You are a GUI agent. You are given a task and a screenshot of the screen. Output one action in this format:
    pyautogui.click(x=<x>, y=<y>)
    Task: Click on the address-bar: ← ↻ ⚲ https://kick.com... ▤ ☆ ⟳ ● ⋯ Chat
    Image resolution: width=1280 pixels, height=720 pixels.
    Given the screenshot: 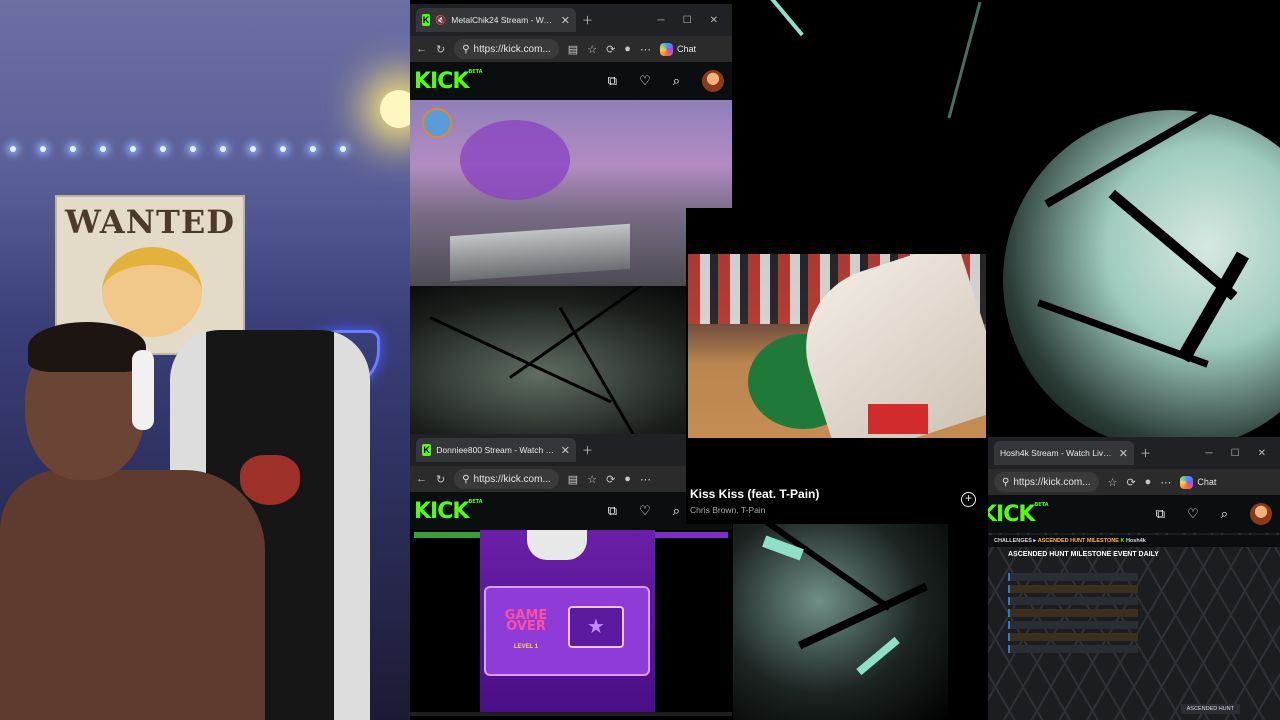 What is the action you would take?
    pyautogui.click(x=571, y=49)
    